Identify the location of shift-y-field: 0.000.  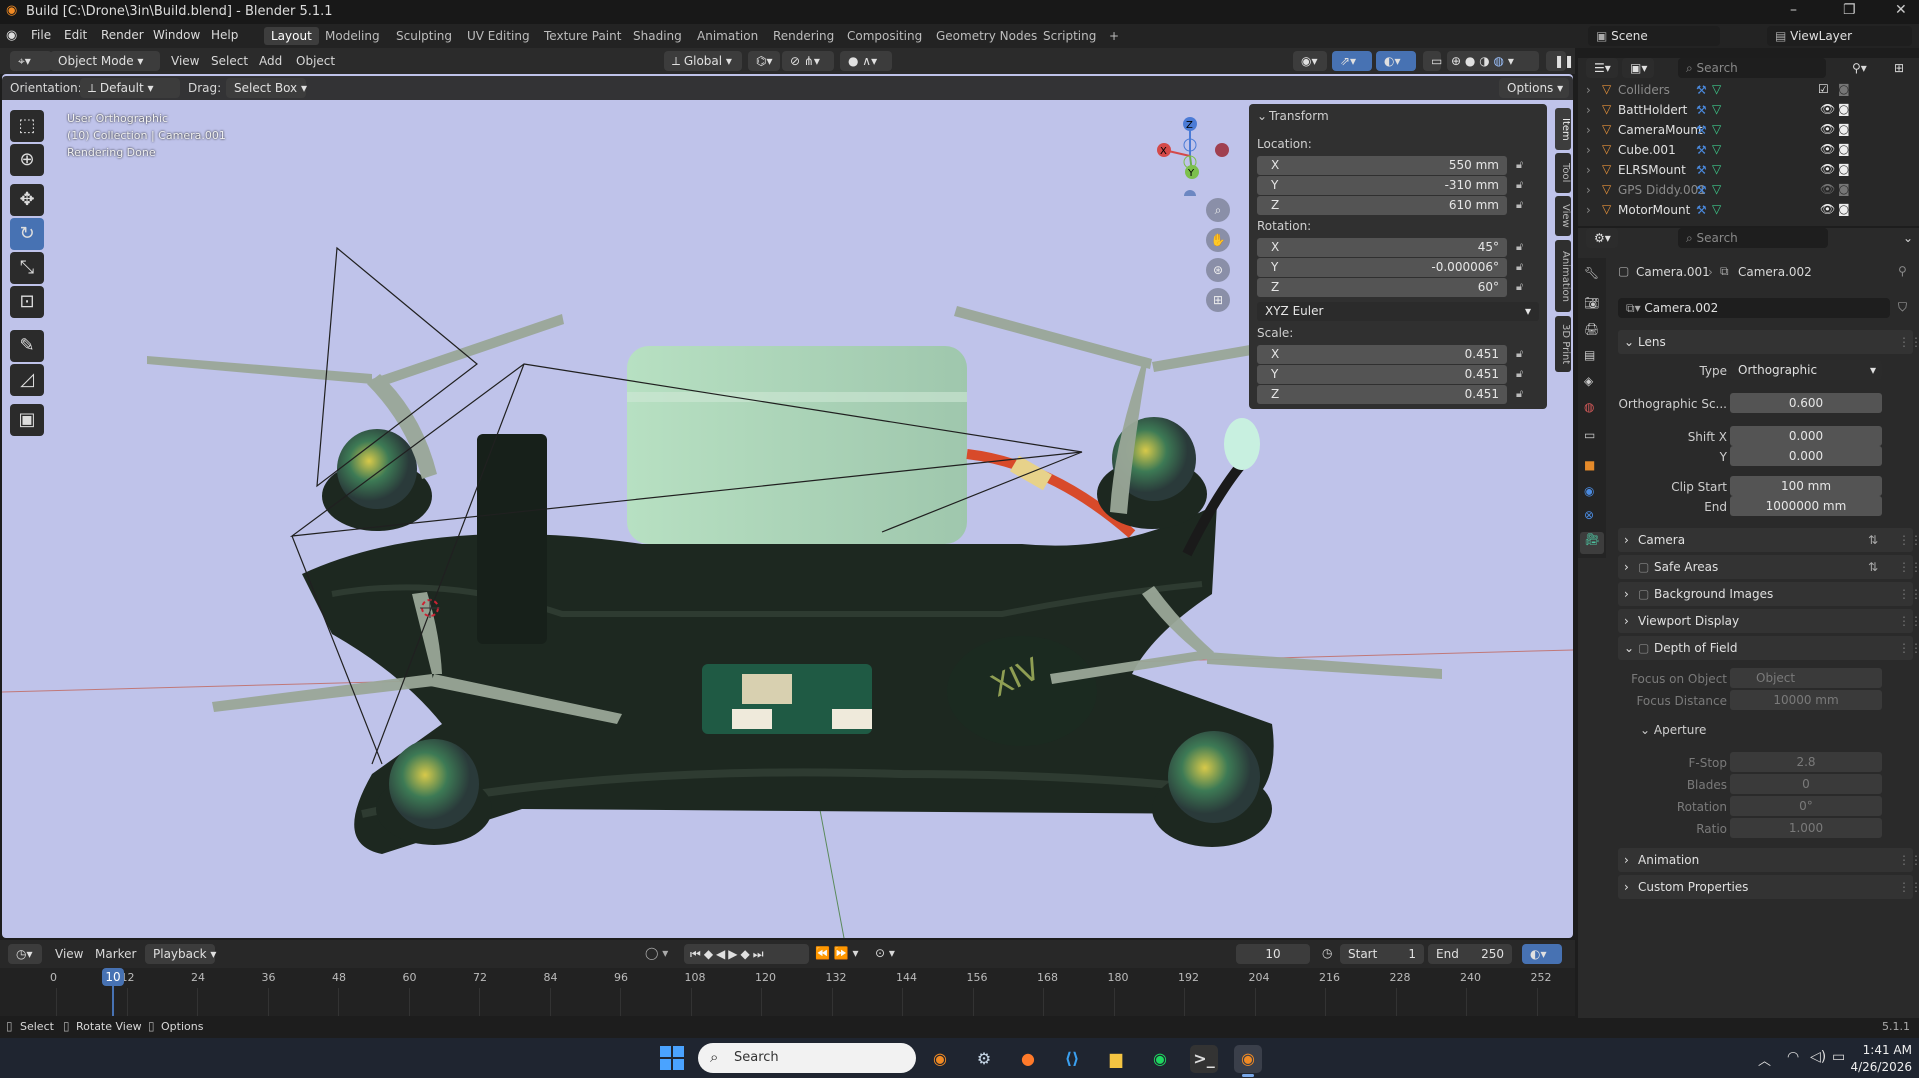
(1806, 456).